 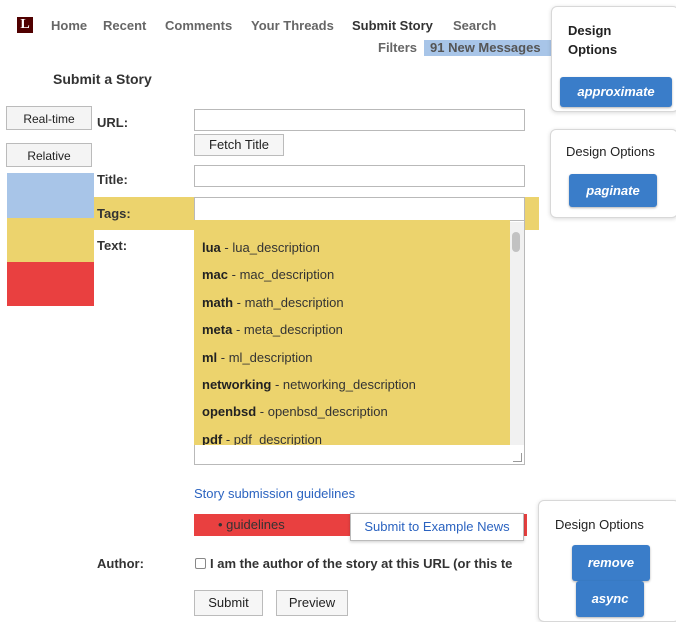 I want to click on tag-option-ml: ml - ml_description, so click(x=352, y=357).